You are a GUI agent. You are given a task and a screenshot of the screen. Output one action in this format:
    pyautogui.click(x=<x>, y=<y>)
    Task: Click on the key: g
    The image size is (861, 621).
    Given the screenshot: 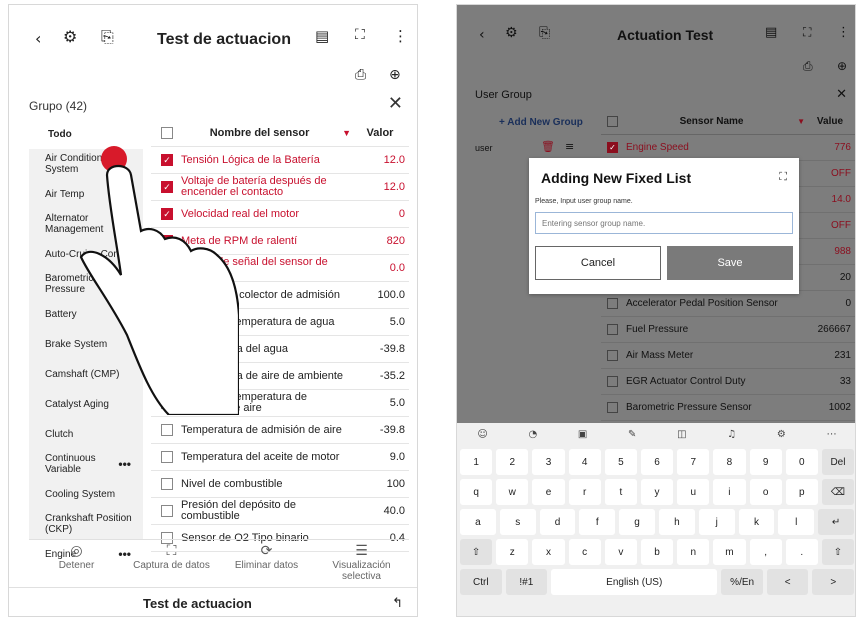 What is the action you would take?
    pyautogui.click(x=637, y=522)
    